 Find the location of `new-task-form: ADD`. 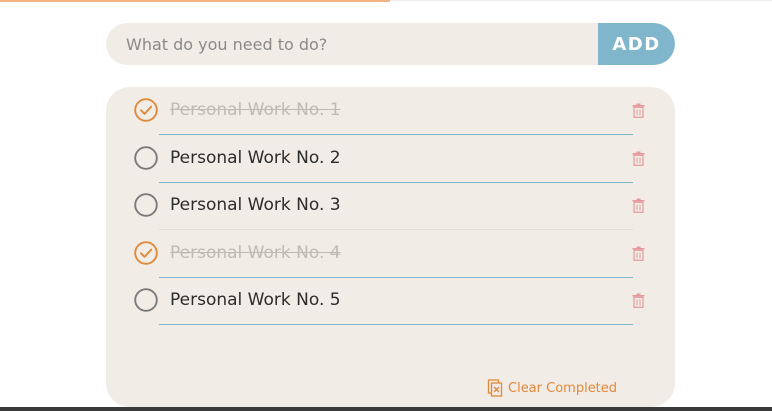

new-task-form: ADD is located at coordinates (390, 44).